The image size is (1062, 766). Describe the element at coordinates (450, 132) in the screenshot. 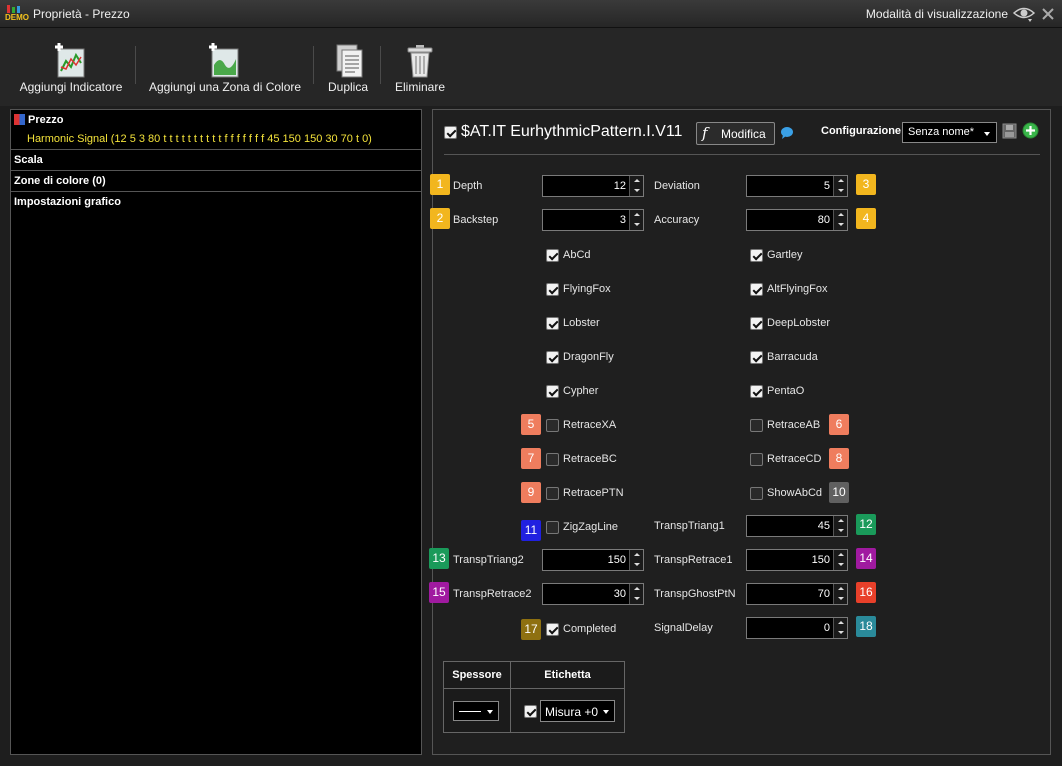

I see `indicator-enabled-checkbox` at that location.